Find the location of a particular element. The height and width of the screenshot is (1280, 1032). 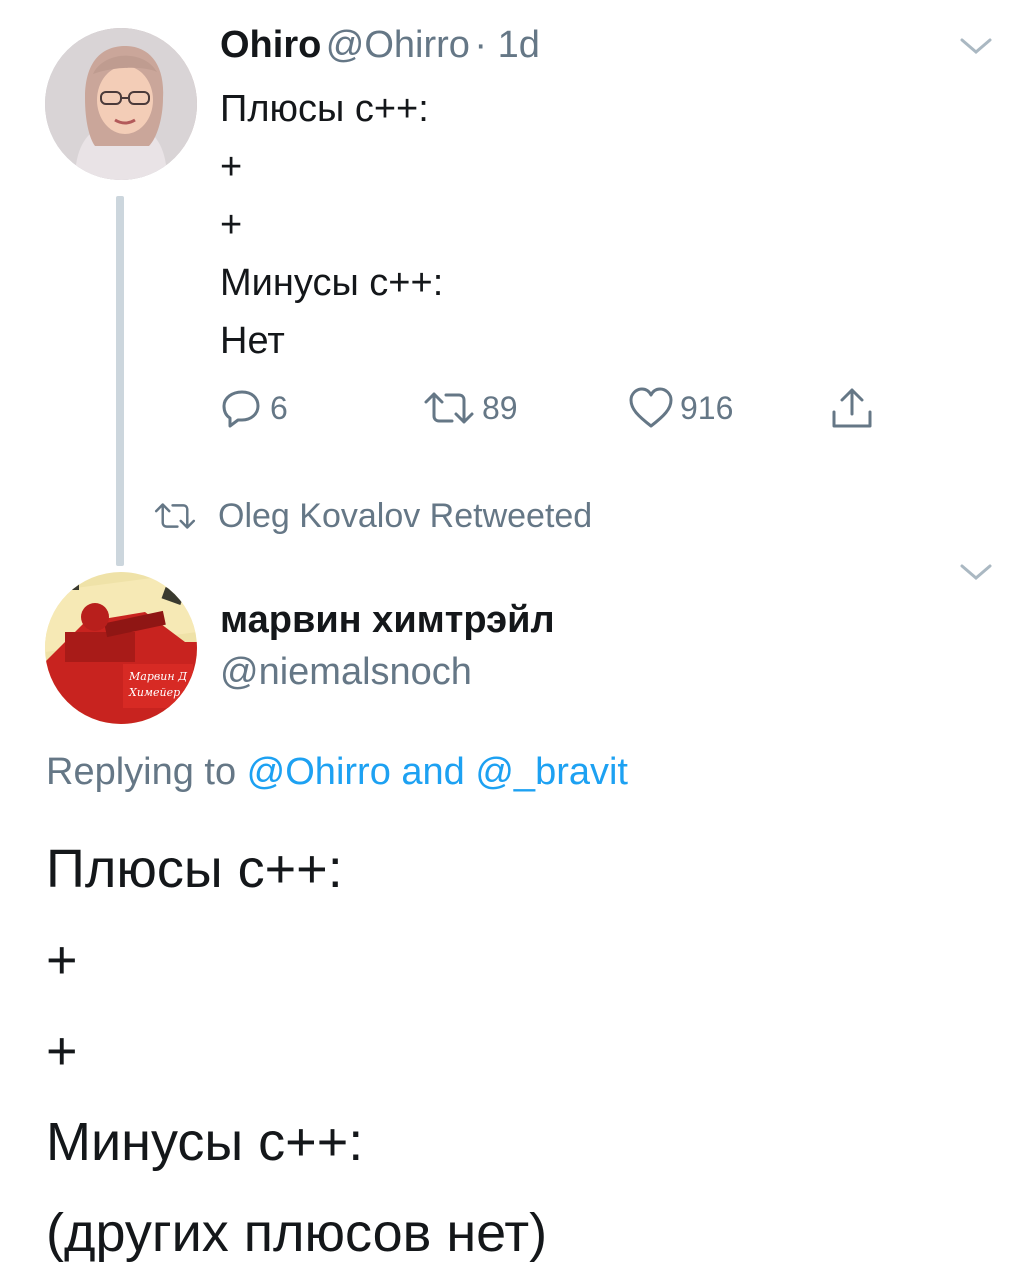

tweet2-handle: @niemalsnoch is located at coordinates (590, 672).